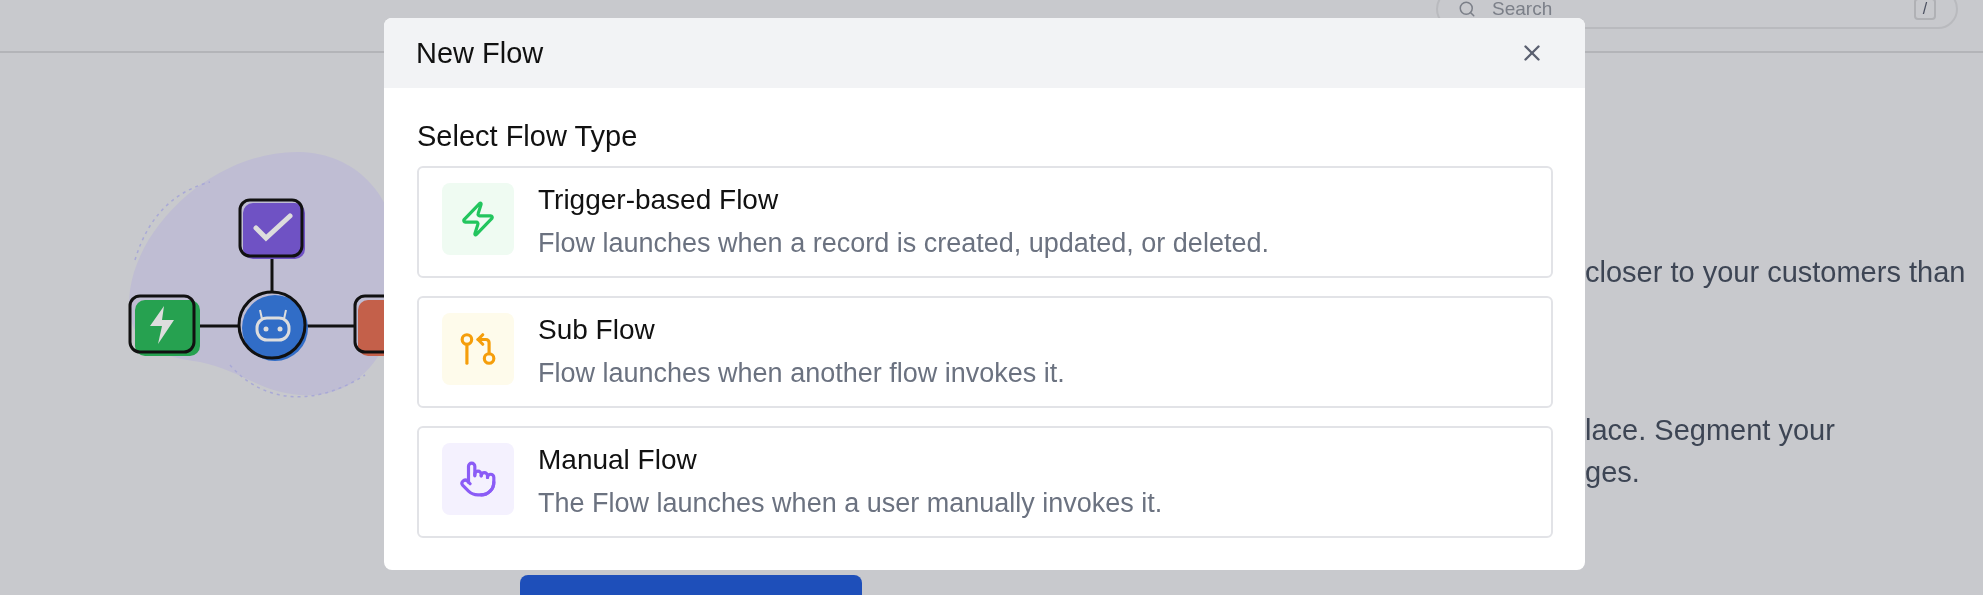  What do you see at coordinates (480, 53) in the screenshot?
I see `dialog-title: New Flow` at bounding box center [480, 53].